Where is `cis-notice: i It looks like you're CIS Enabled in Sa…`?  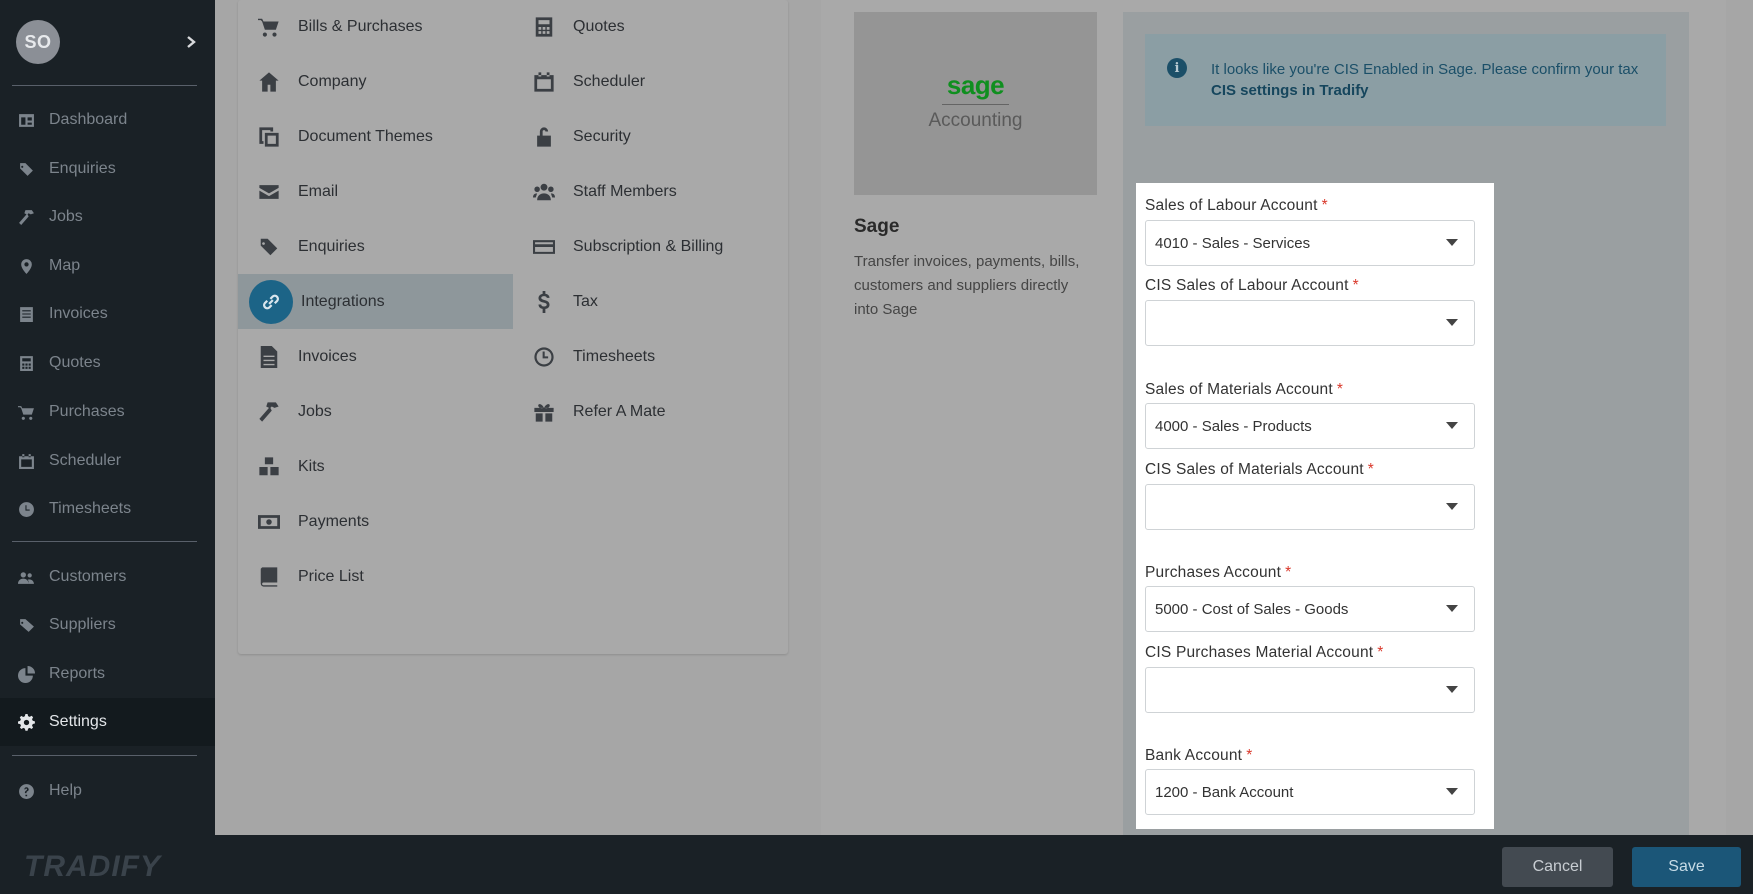 cis-notice: i It looks like you're CIS Enabled in Sa… is located at coordinates (1405, 80).